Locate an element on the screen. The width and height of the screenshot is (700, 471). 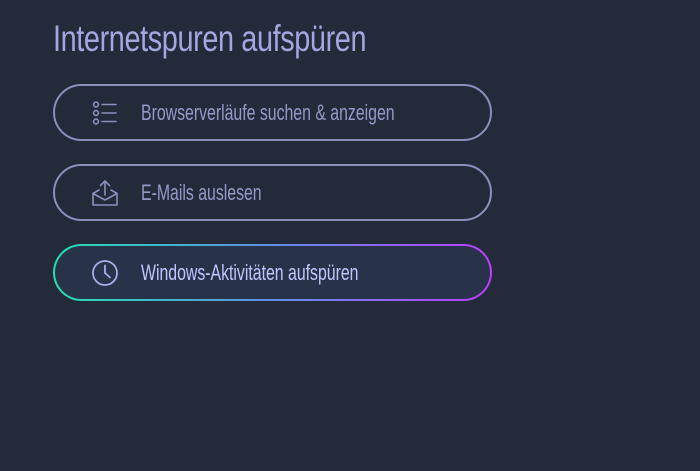
option-browser-history: Browserverläufe suchen & anzeigen is located at coordinates (272, 112).